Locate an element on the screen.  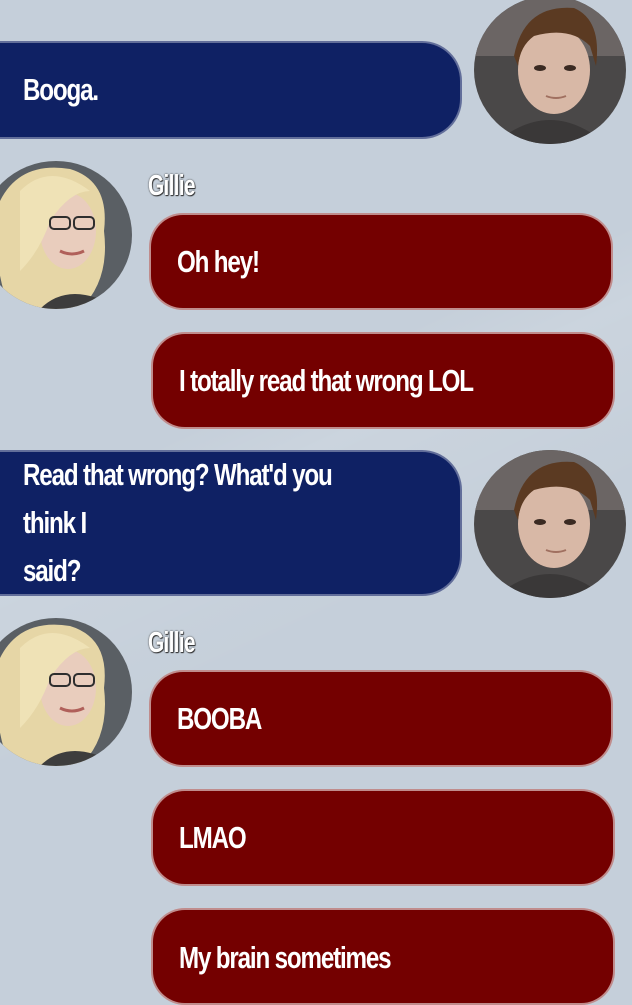
message-bubble-contact: I totally read that wrong LOL is located at coordinates (383, 380).